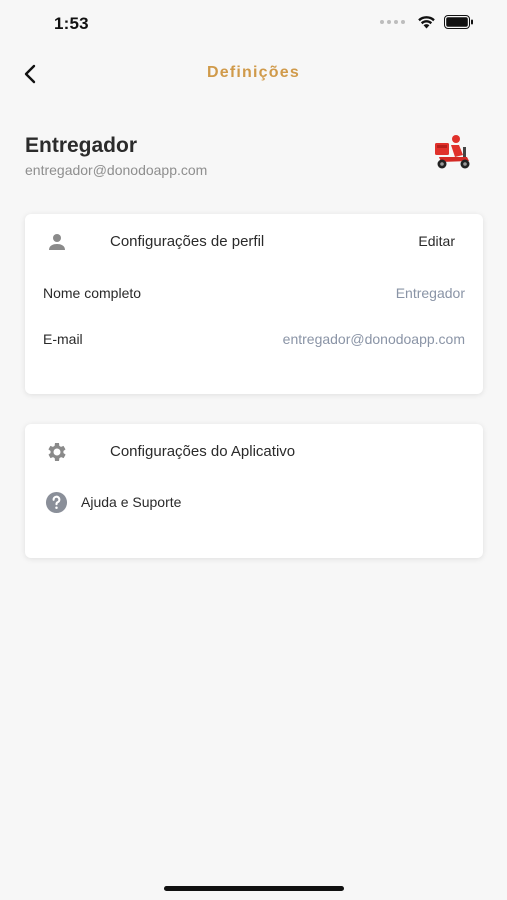 This screenshot has height=900, width=507. I want to click on delivery-scooter-icon, so click(452, 152).